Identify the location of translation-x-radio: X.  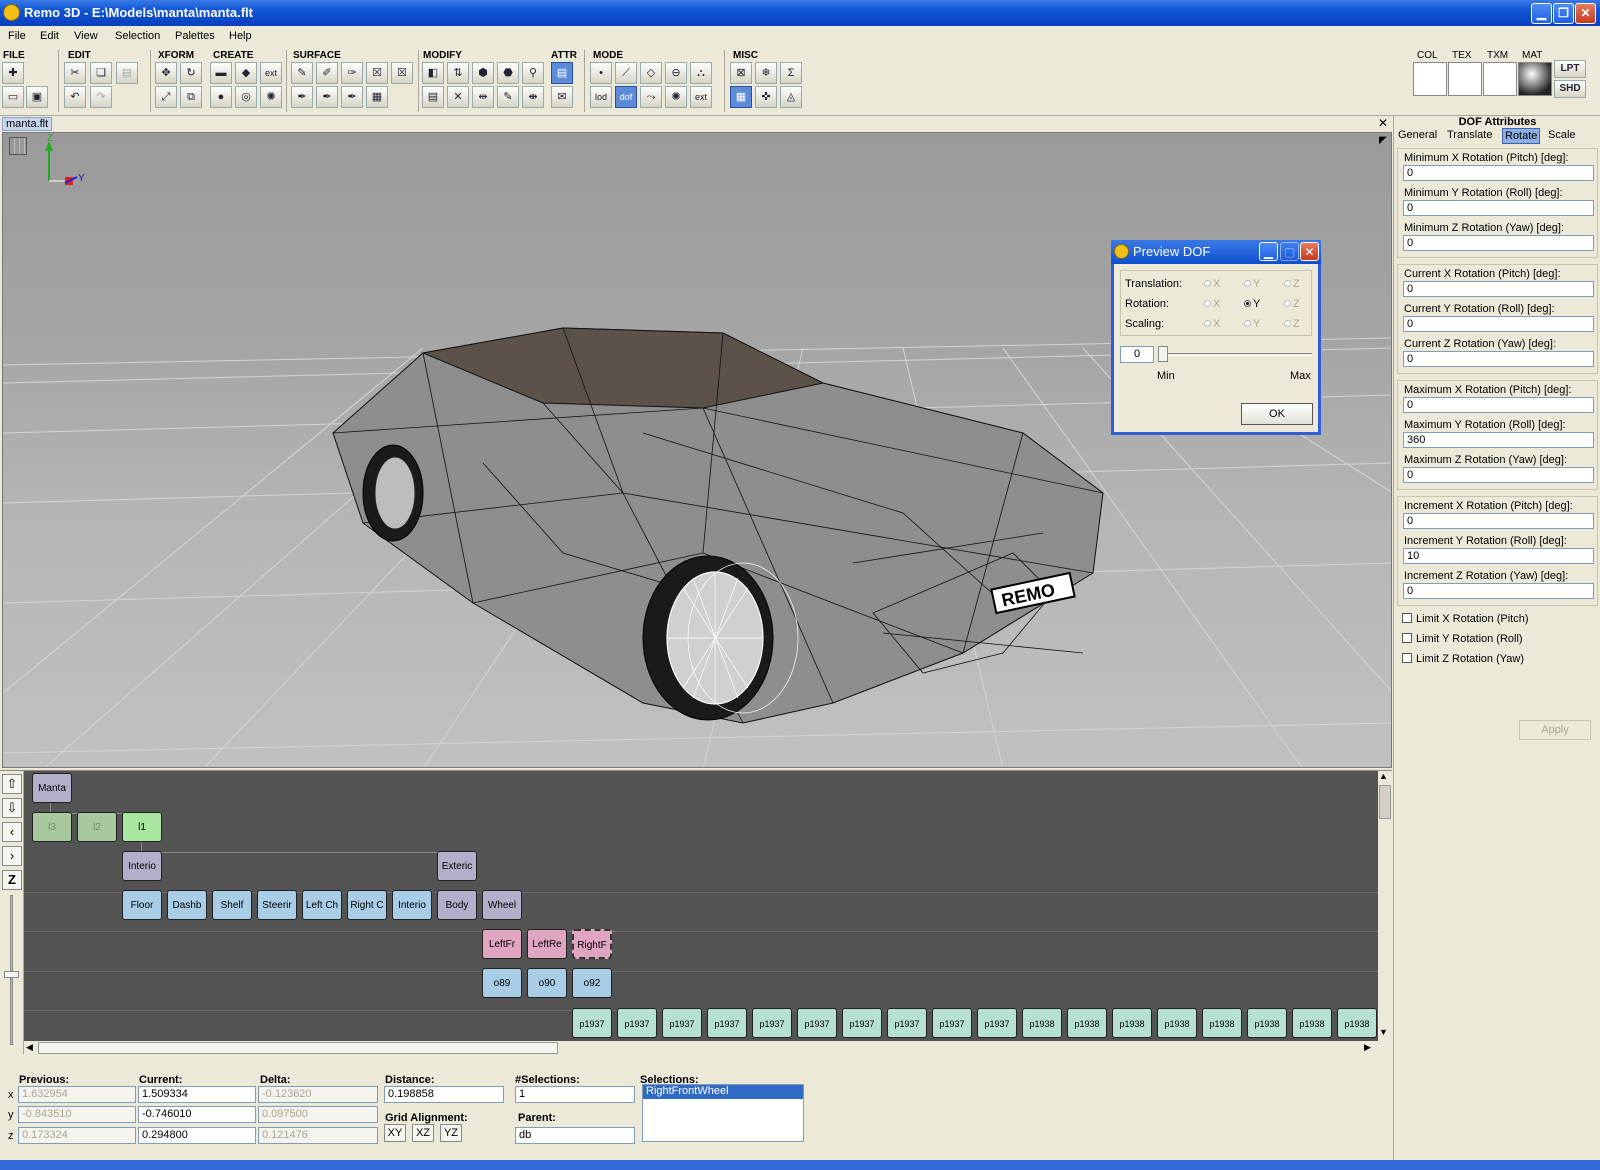
(1212, 284).